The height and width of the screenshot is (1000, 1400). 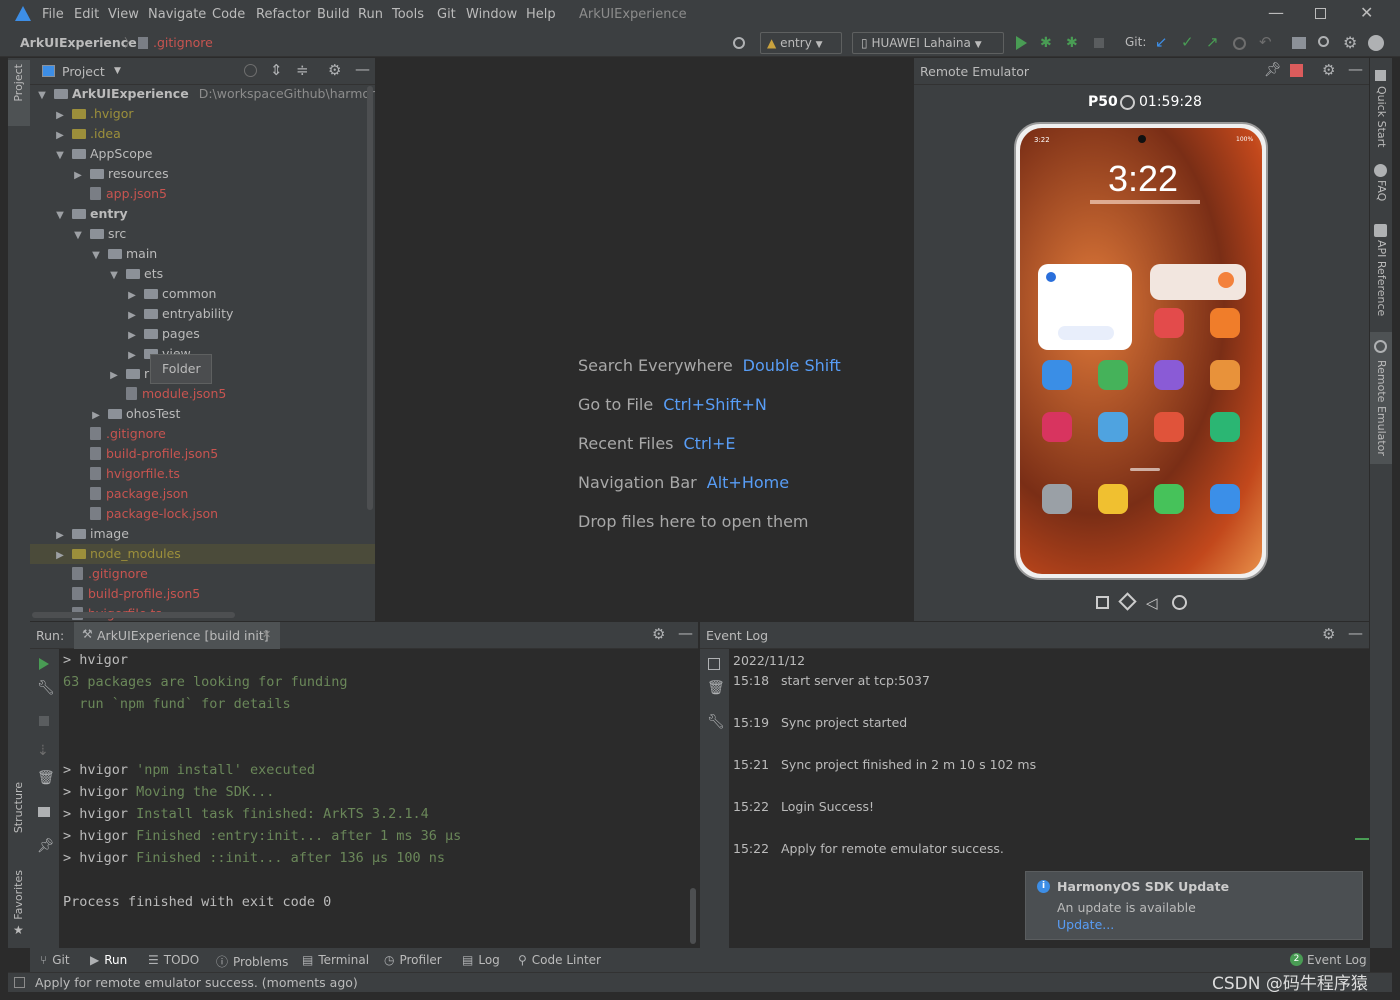 What do you see at coordinates (1381, 116) in the screenshot?
I see `quick-start-tab: Quick Start` at bounding box center [1381, 116].